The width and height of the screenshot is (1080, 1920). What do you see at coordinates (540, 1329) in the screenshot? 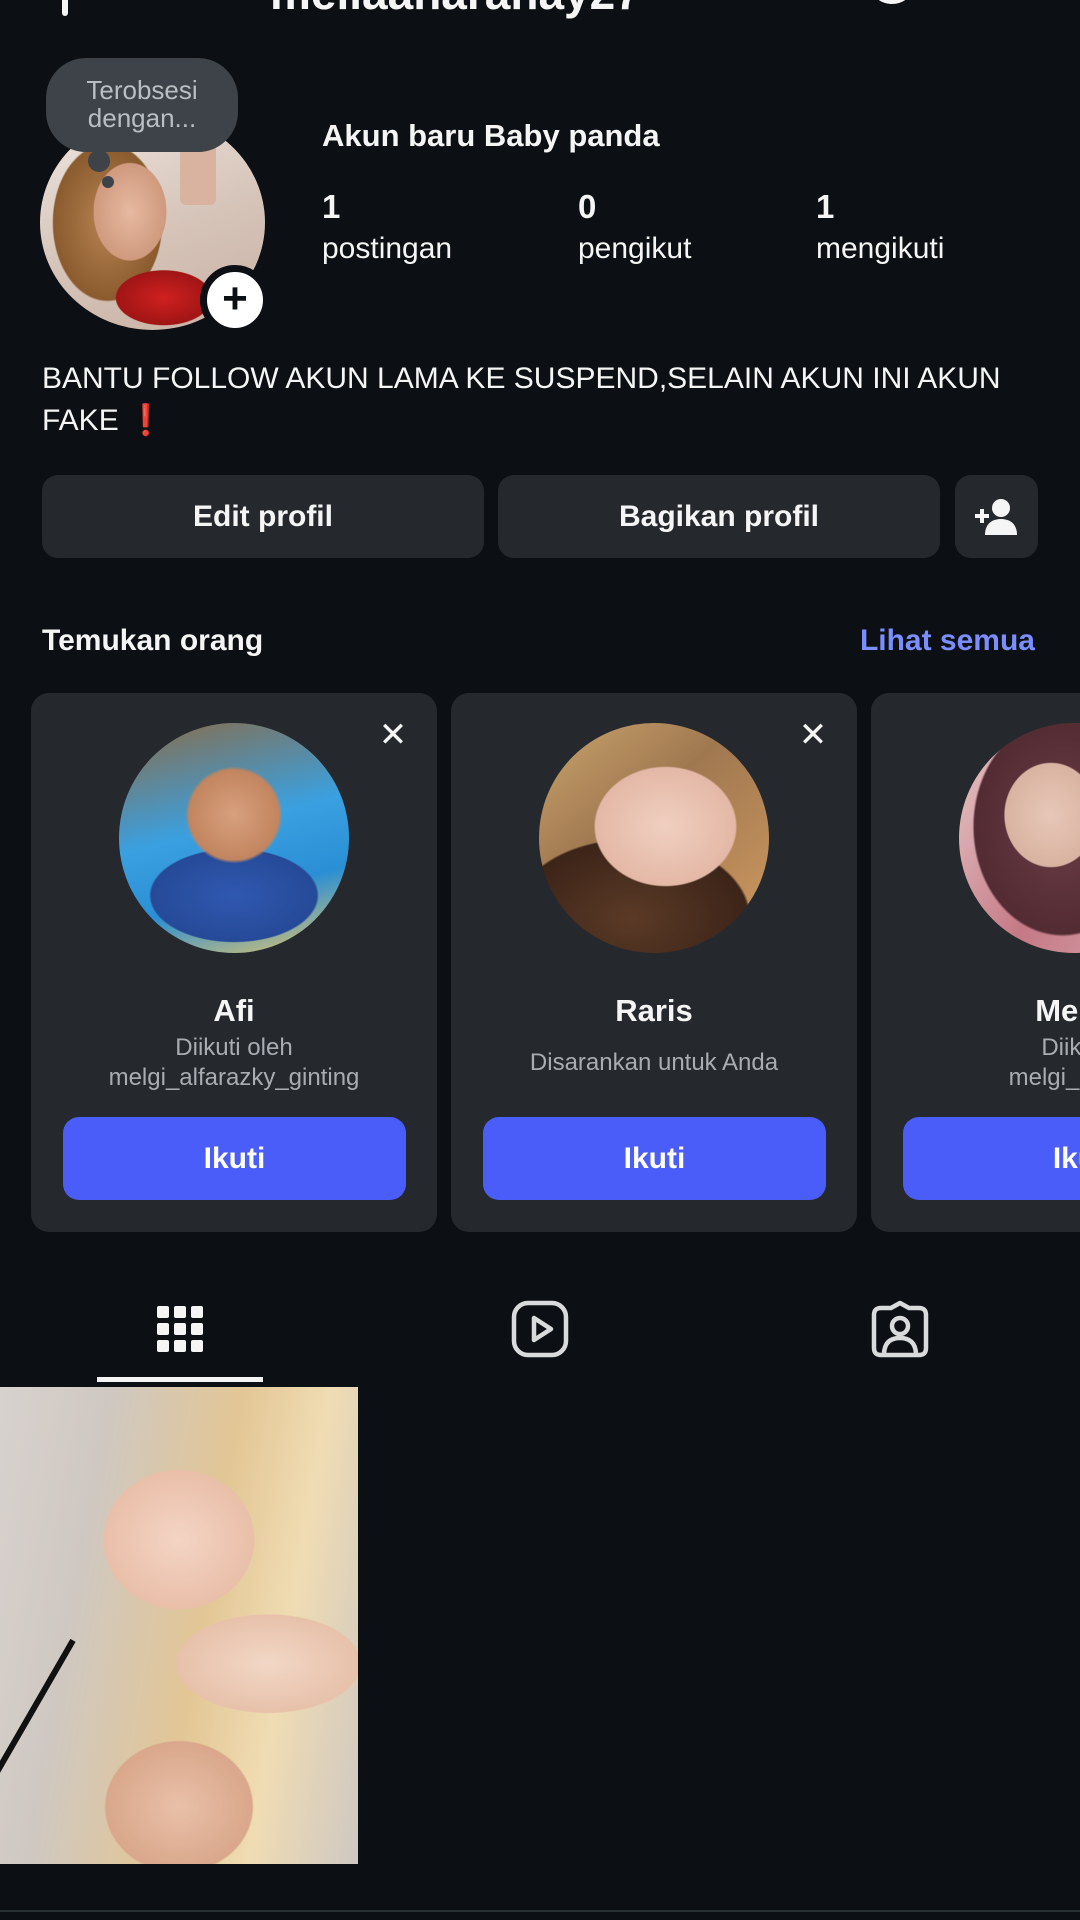
I see `reels-icon` at bounding box center [540, 1329].